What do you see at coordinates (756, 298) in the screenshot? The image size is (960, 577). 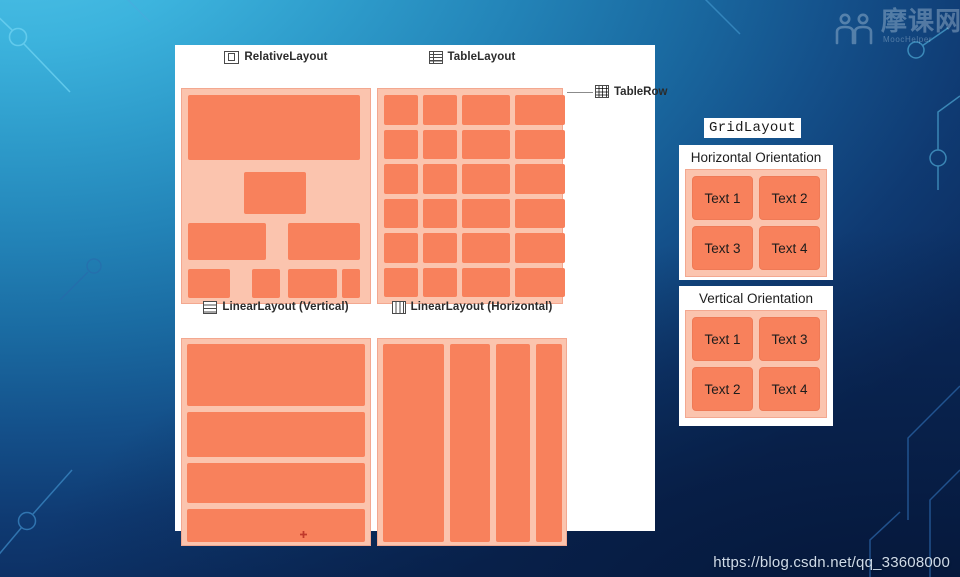 I see `vertical-orientation-title: Vertical Orientation` at bounding box center [756, 298].